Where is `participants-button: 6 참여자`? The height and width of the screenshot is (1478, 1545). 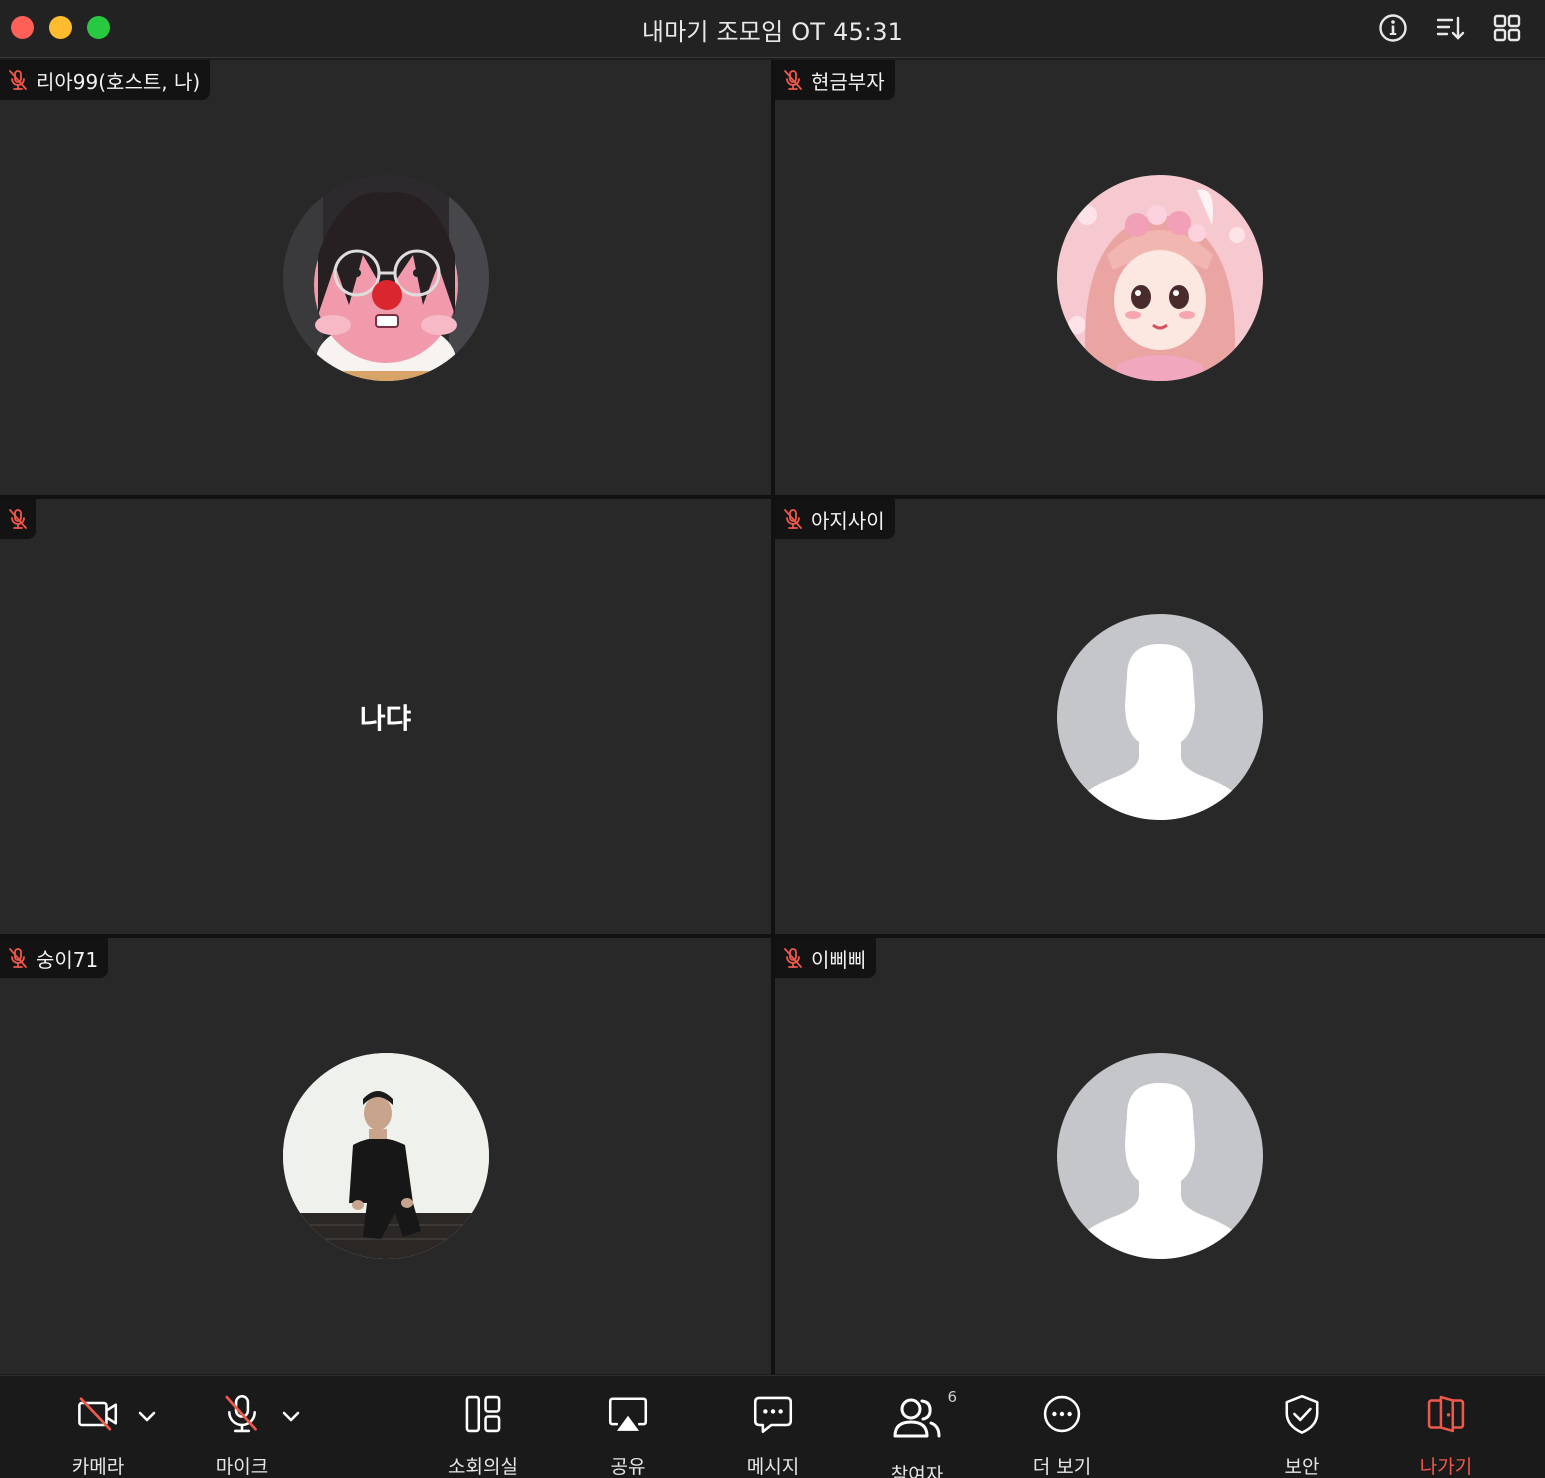 participants-button: 6 참여자 is located at coordinates (917, 1427).